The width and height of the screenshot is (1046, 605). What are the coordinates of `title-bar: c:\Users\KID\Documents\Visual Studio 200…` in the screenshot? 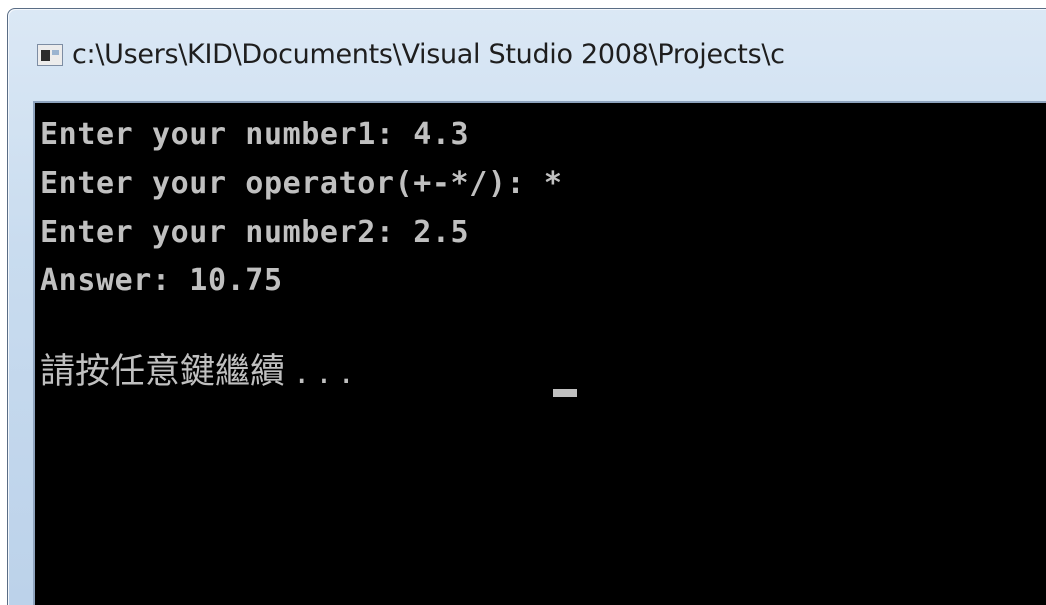 It's located at (527, 53).